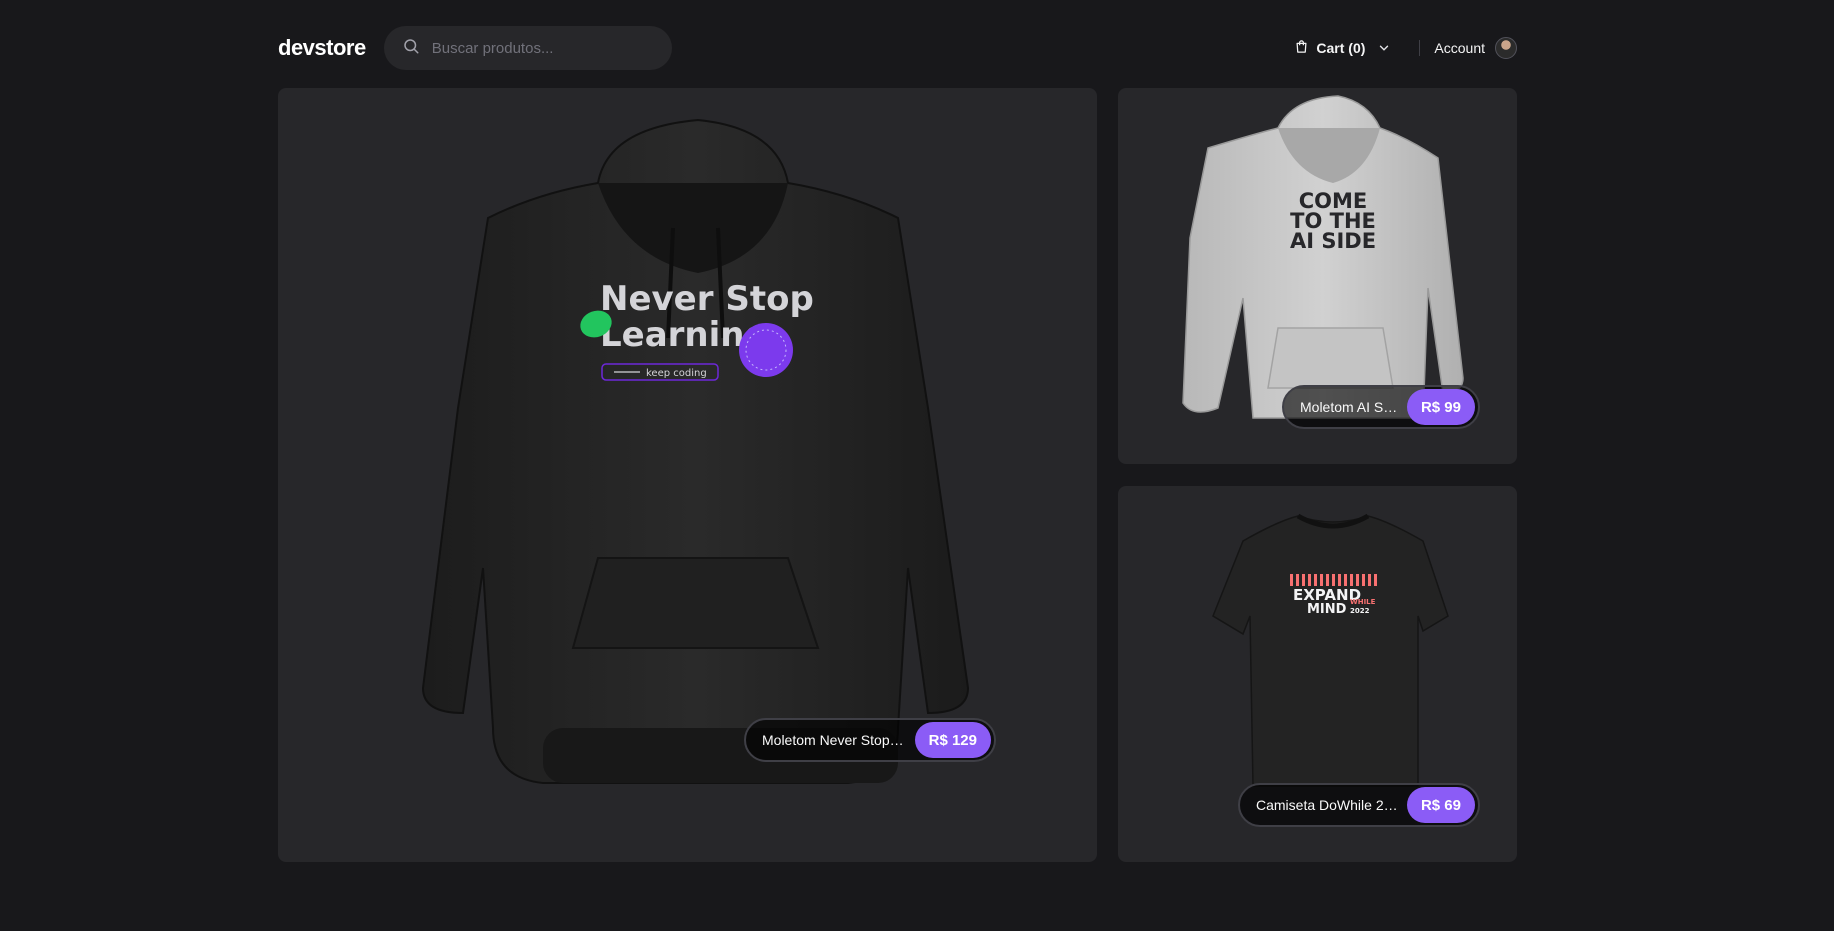 This screenshot has height=931, width=1834. What do you see at coordinates (1440, 805) in the screenshot?
I see `product-price: R$ 69` at bounding box center [1440, 805].